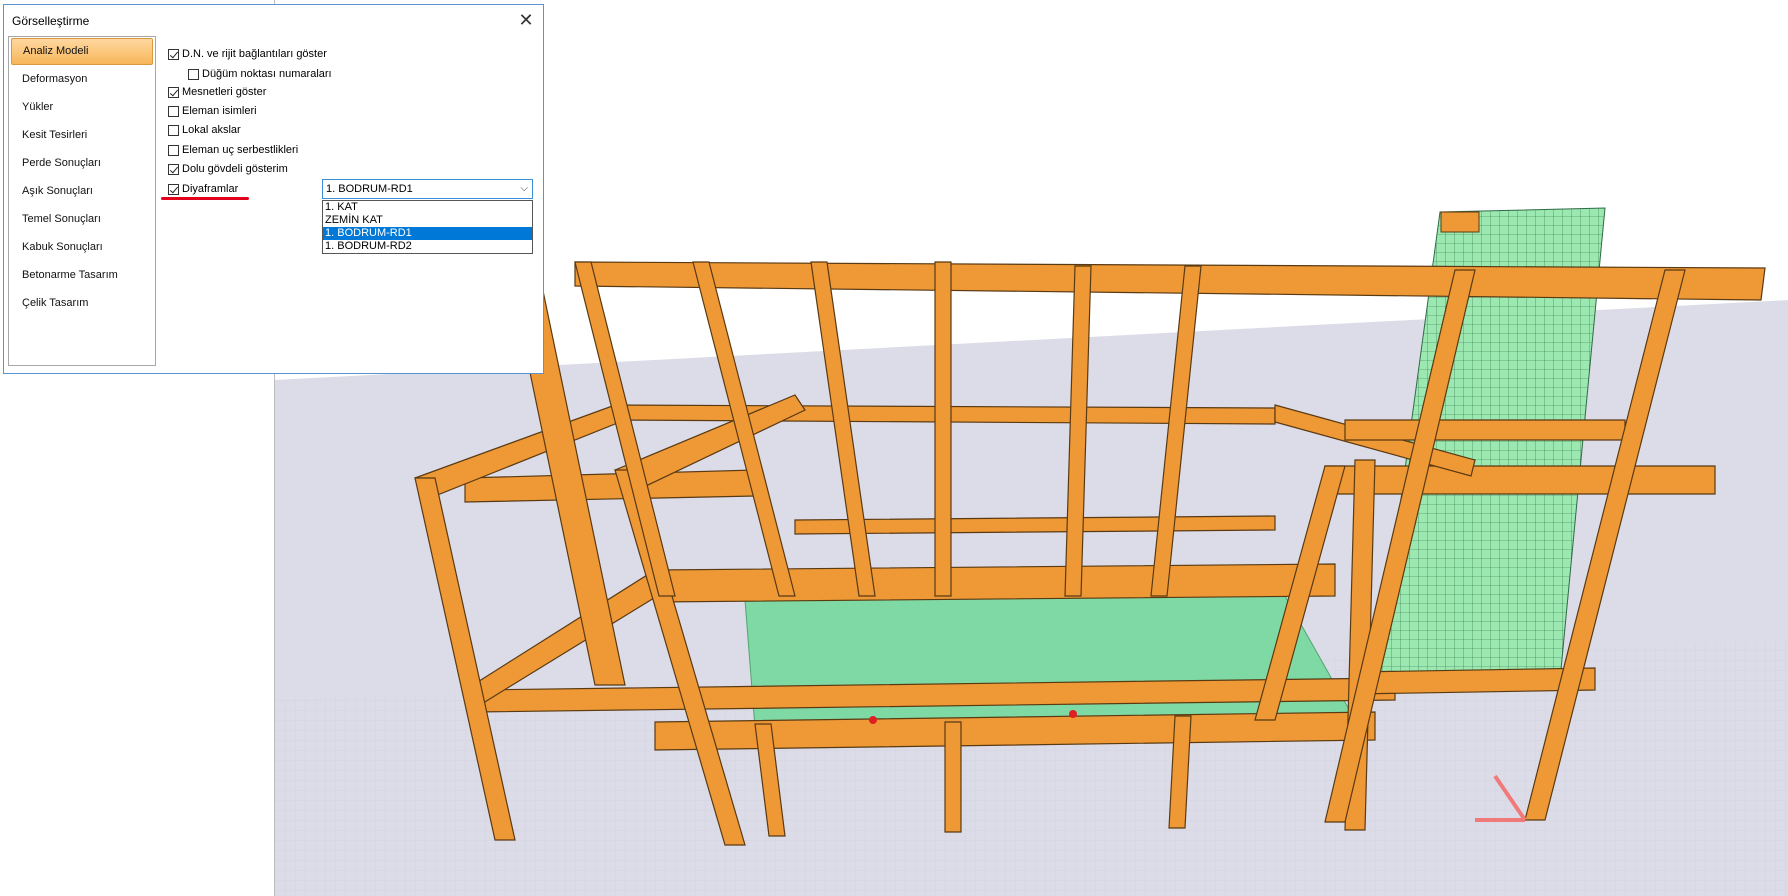 This screenshot has height=896, width=1788. I want to click on option-show-supports: Mesnetleri göster, so click(217, 92).